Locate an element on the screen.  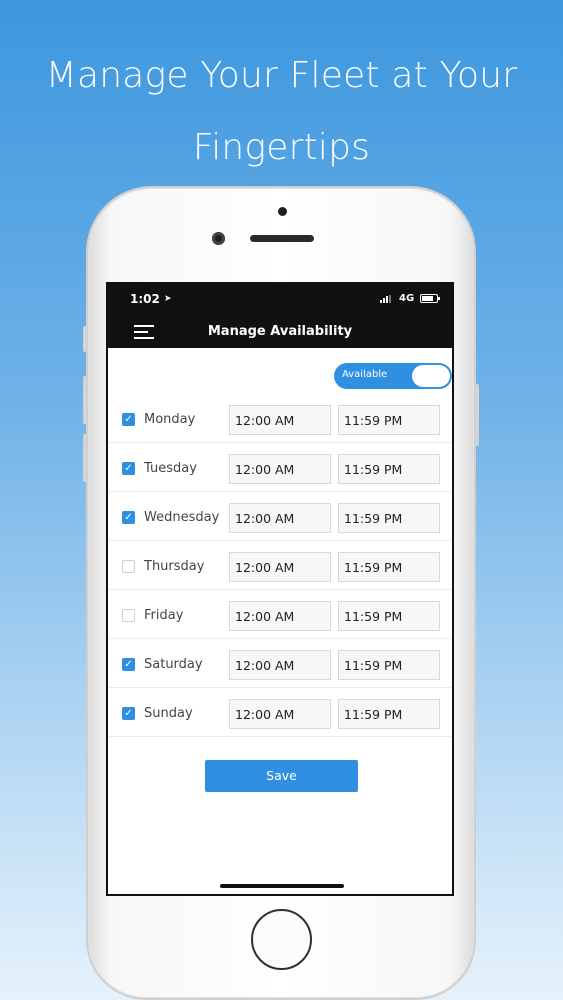
headline-line-2: Fingertips is located at coordinates (281, 147).